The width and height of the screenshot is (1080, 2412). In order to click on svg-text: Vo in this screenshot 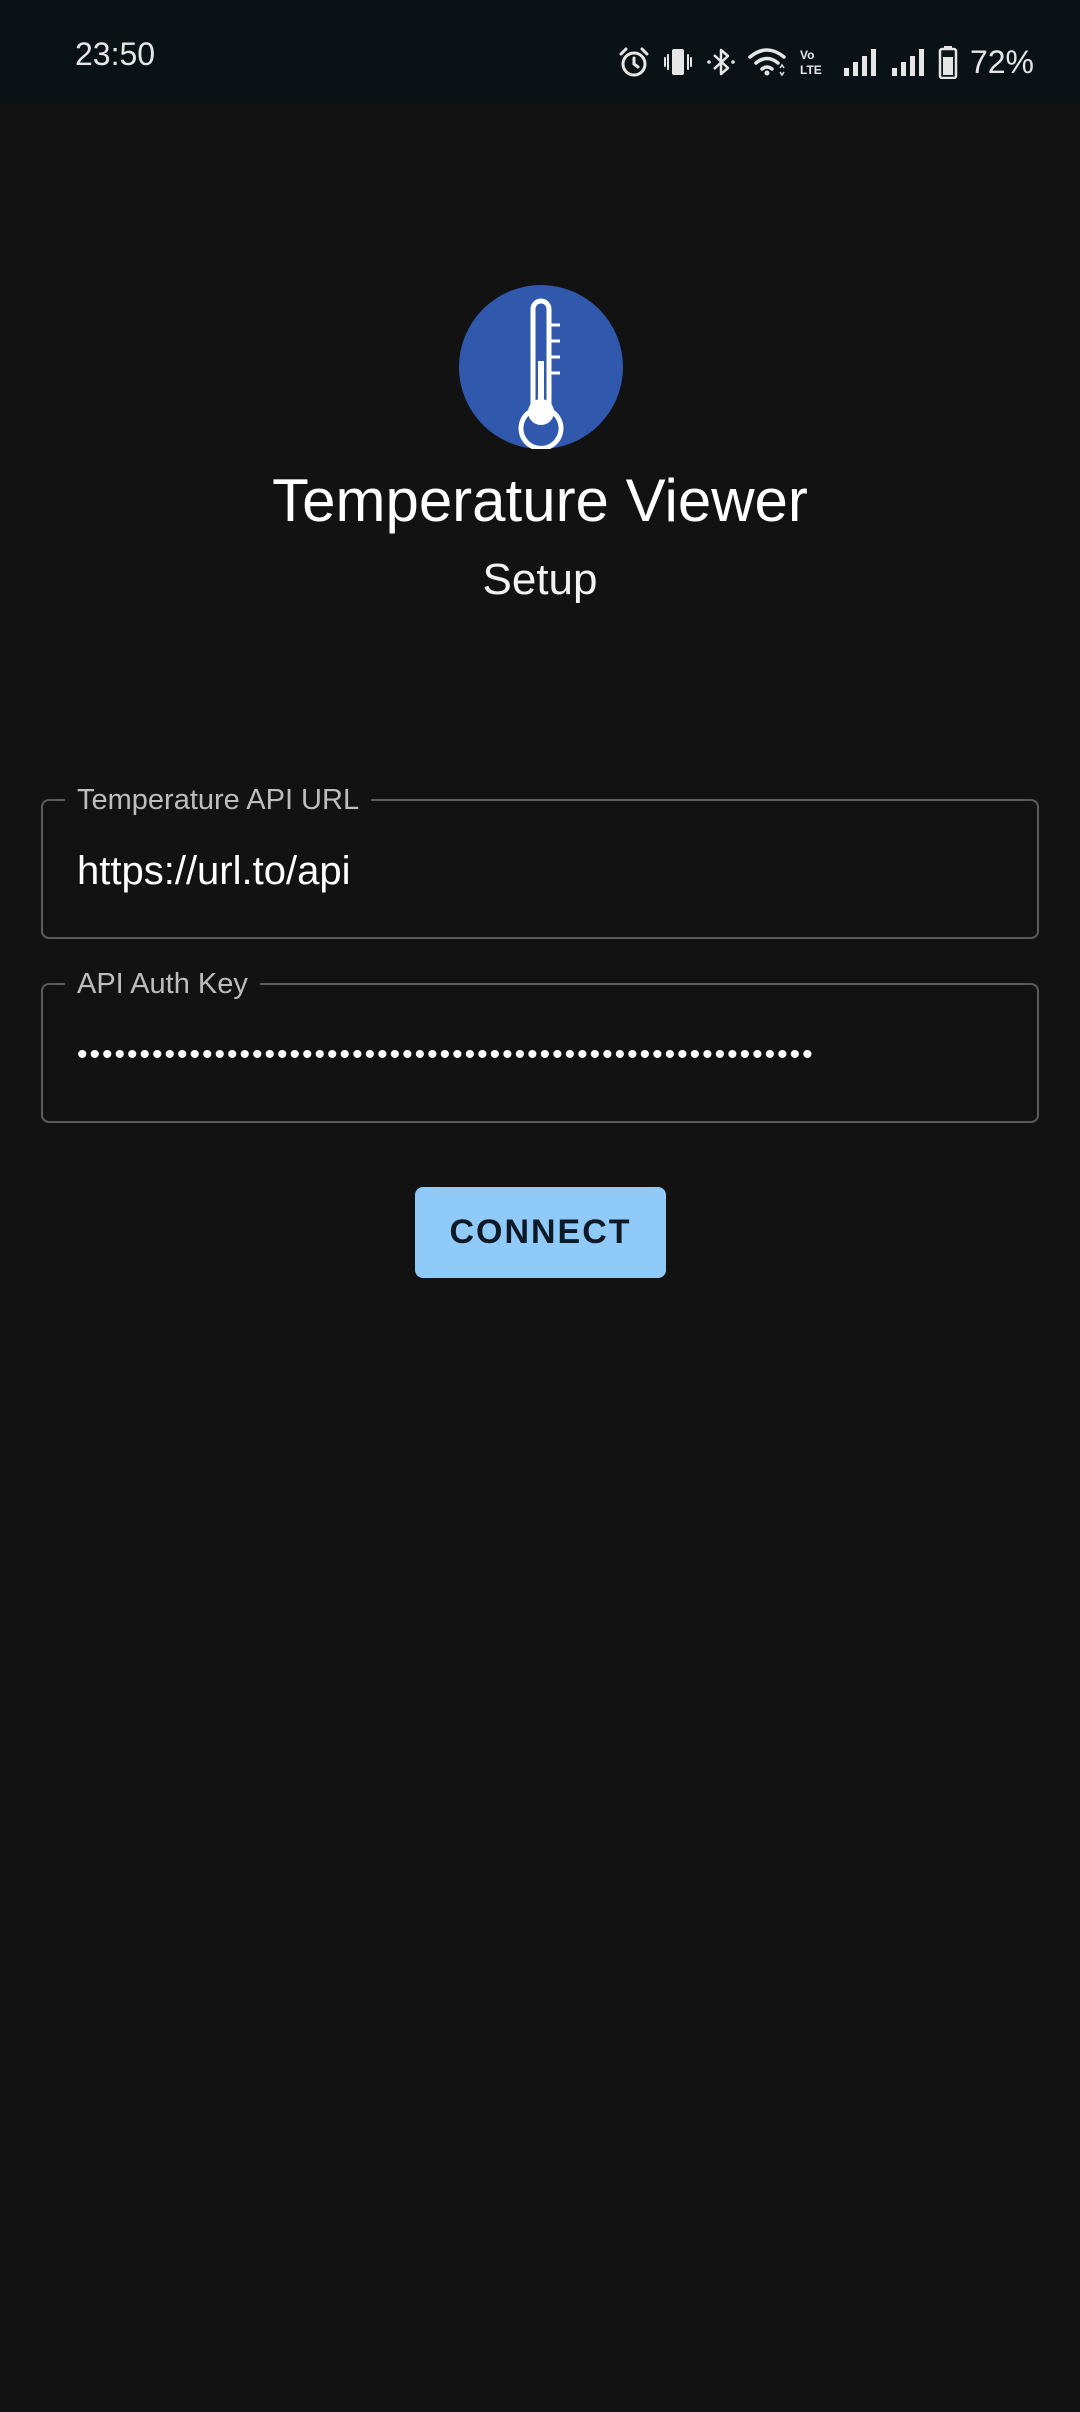, I will do `click(807, 55)`.